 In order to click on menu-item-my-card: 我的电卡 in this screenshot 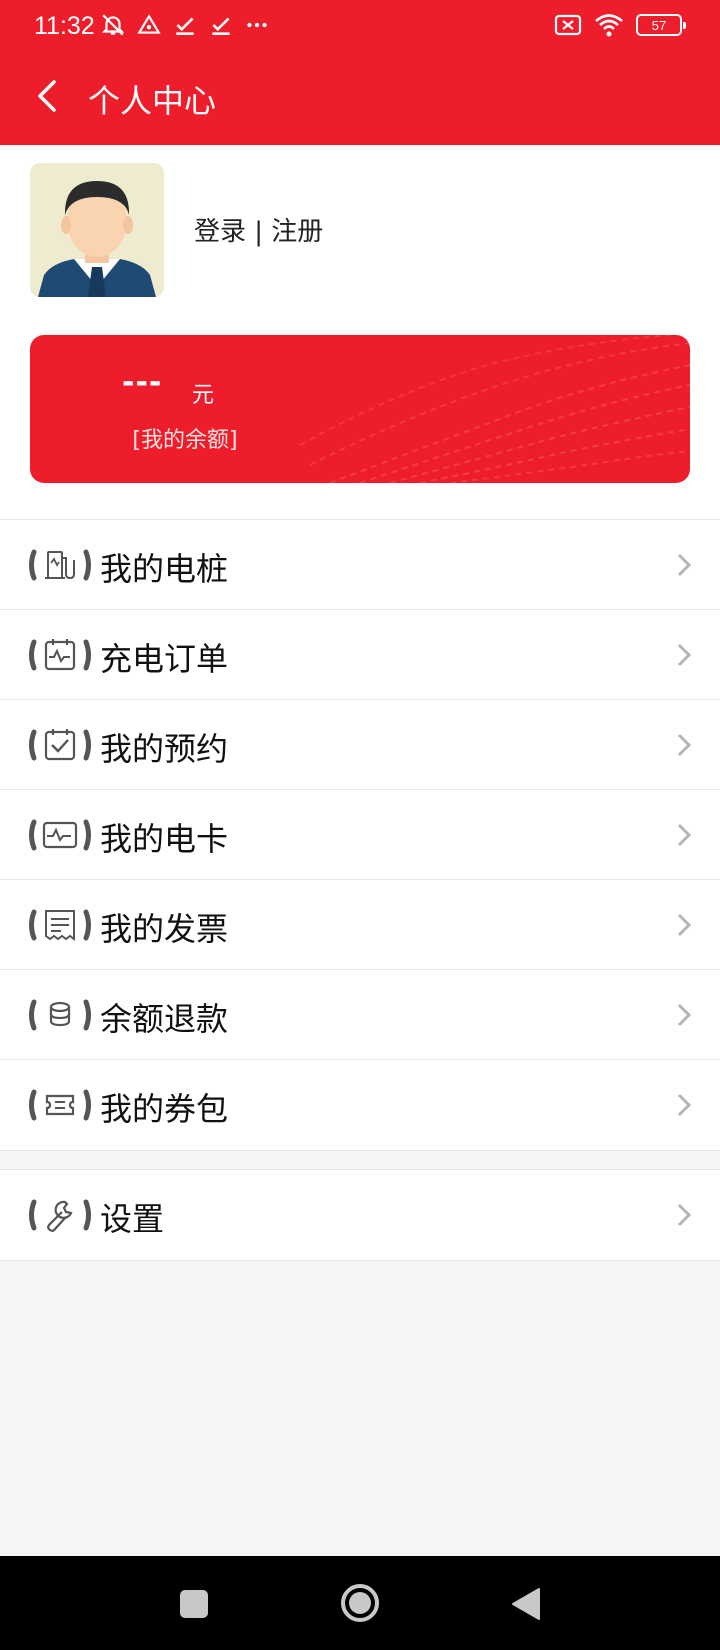, I will do `click(360, 835)`.